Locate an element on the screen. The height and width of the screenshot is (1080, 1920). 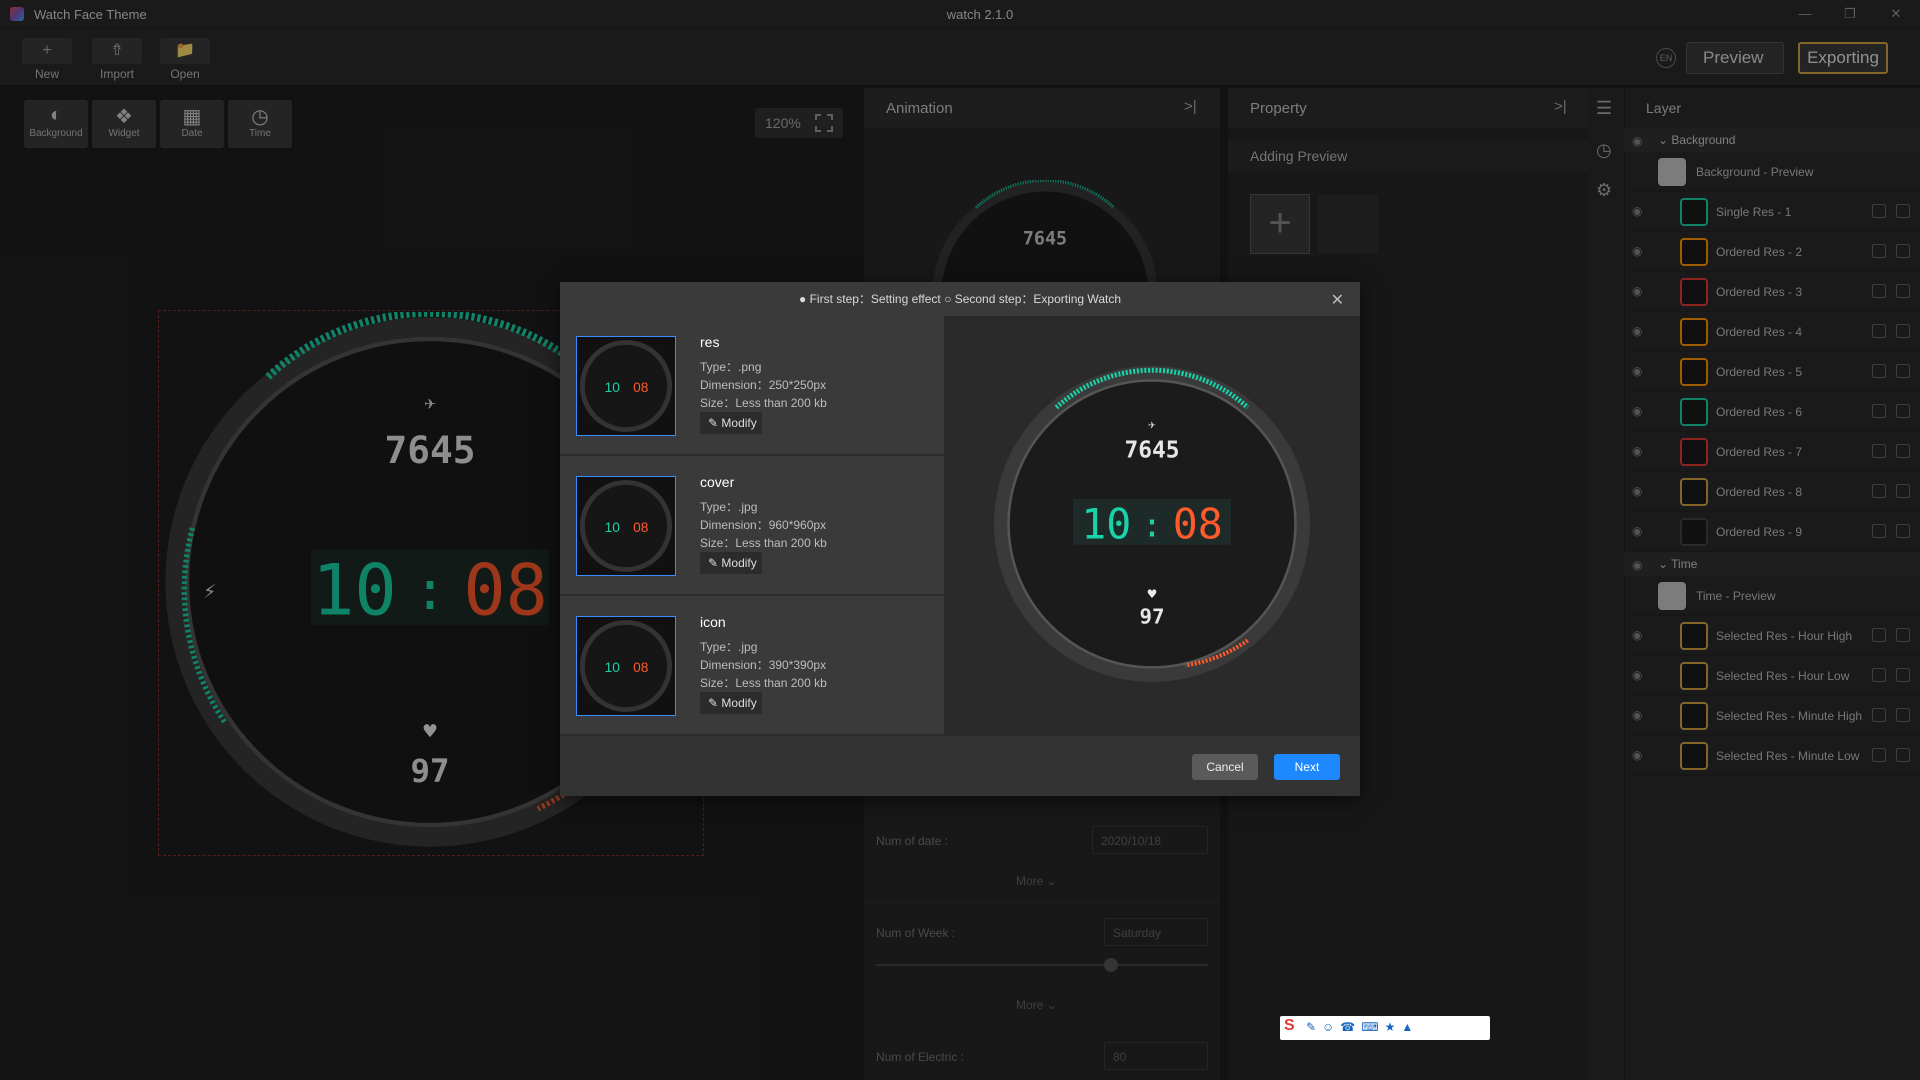
ime-tools-icon: ✎☺☎⌨★▲ is located at coordinates (1362, 1027).